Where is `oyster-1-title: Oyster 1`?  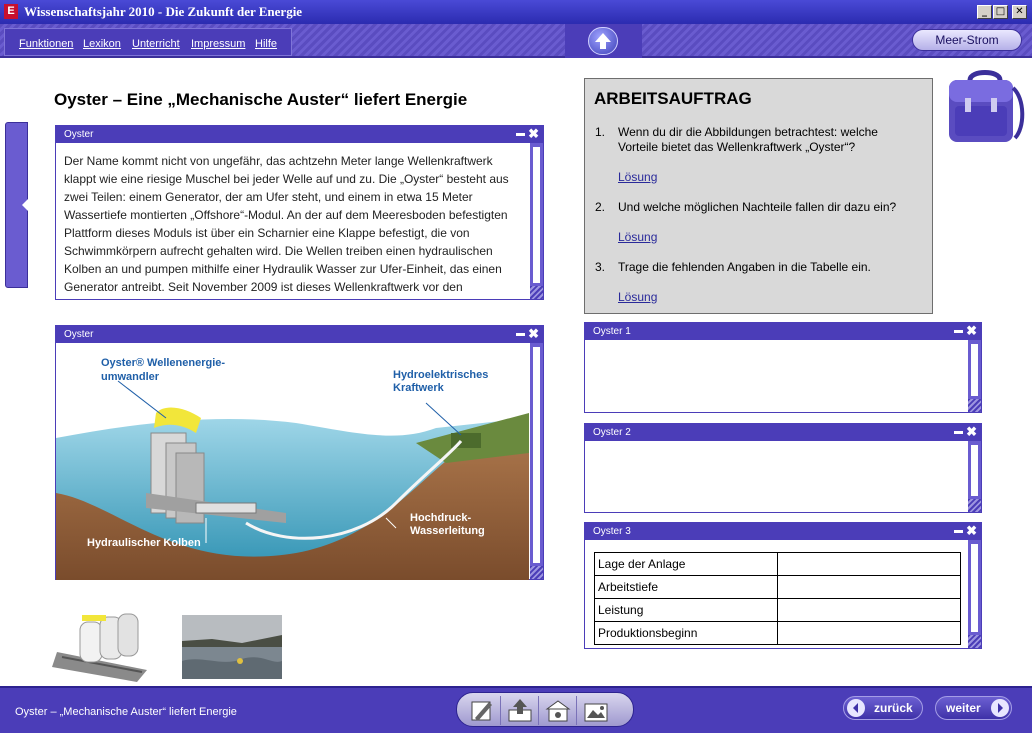
oyster-1-title: Oyster 1 is located at coordinates (612, 331).